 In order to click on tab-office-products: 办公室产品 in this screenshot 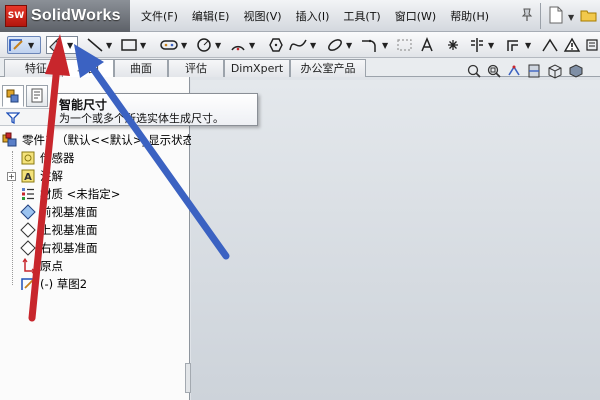, I will do `click(328, 68)`.